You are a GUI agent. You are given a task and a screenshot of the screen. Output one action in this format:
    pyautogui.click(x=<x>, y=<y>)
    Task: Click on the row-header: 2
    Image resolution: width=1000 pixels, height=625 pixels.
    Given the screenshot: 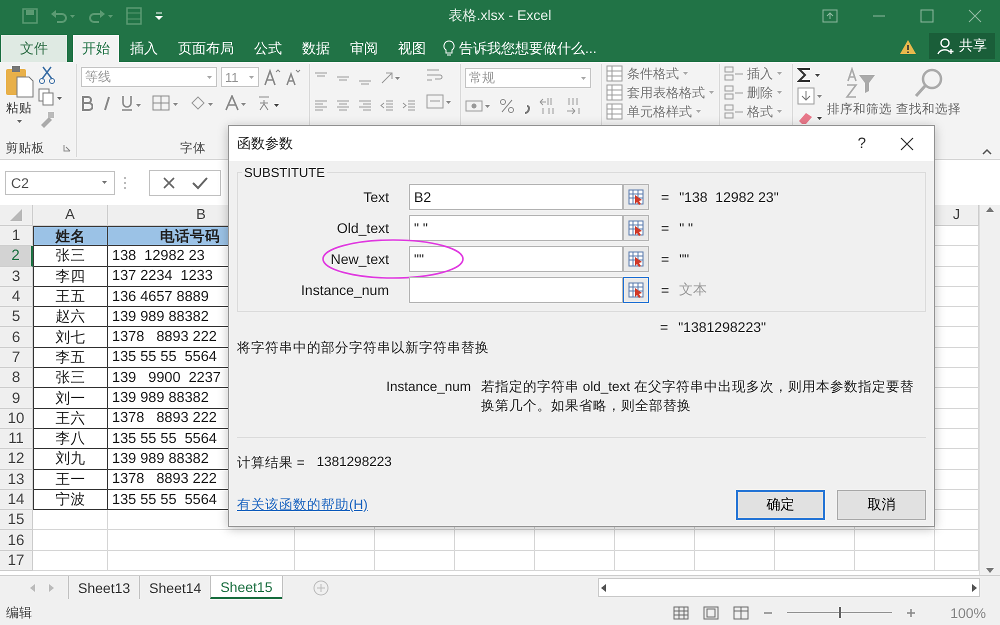 What is the action you would take?
    pyautogui.click(x=16, y=256)
    